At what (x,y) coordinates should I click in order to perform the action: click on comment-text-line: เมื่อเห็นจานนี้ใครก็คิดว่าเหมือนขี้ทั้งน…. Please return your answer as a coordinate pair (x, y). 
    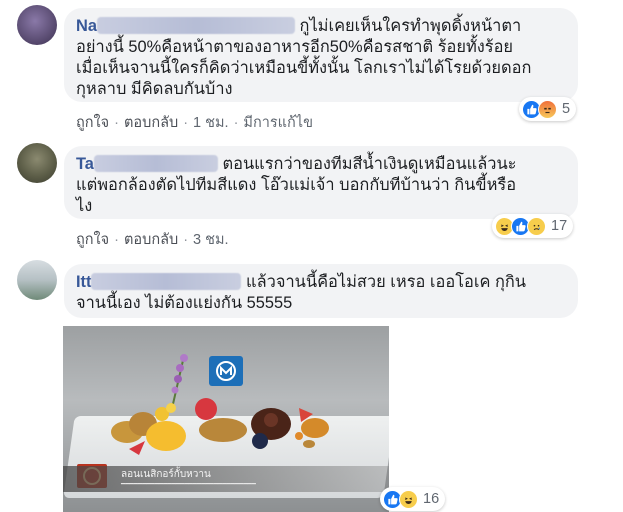
    Looking at the image, I should click on (304, 68).